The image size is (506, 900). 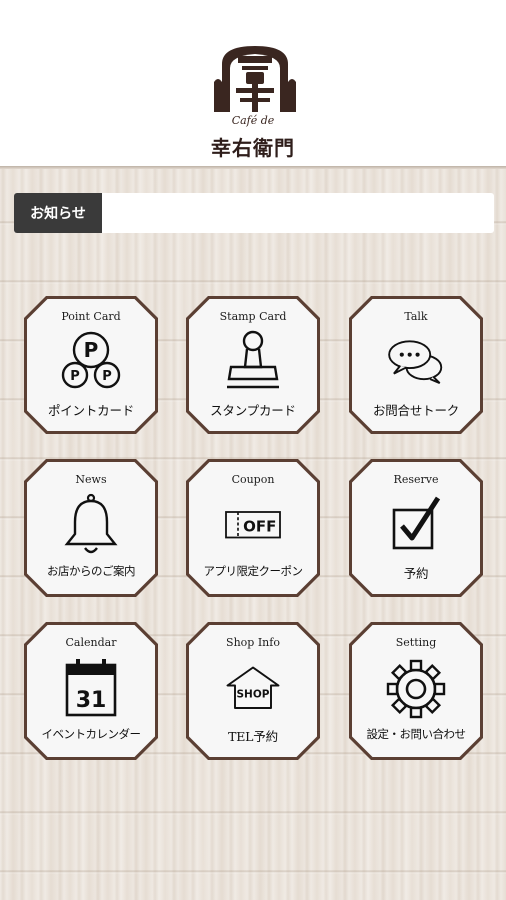 What do you see at coordinates (255, 79) in the screenshot?
I see `cafe-logo-icon` at bounding box center [255, 79].